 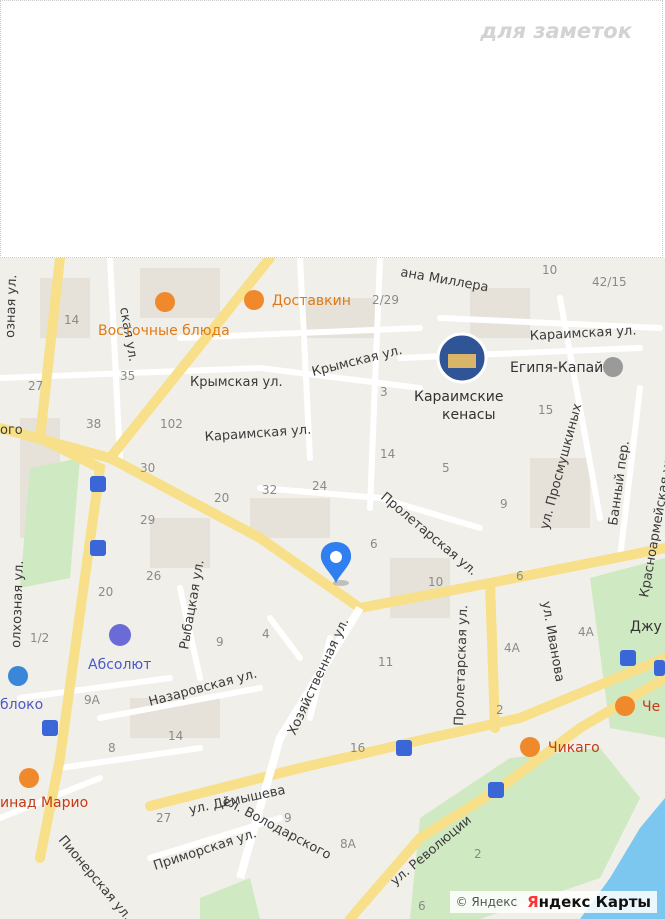 What do you see at coordinates (95, 876) in the screenshot?
I see `street-label: Пионерская ул.` at bounding box center [95, 876].